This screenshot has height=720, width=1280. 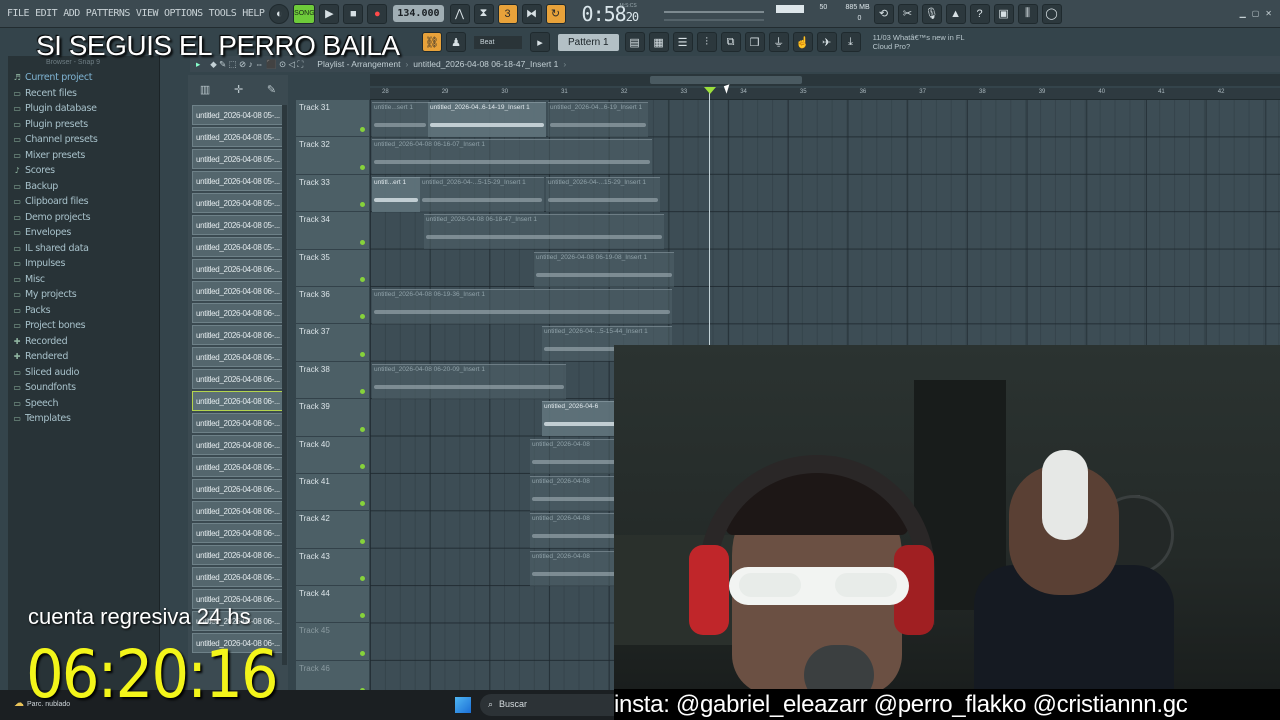 What do you see at coordinates (83, 94) in the screenshot?
I see `browser-item: ▭ Recent files` at bounding box center [83, 94].